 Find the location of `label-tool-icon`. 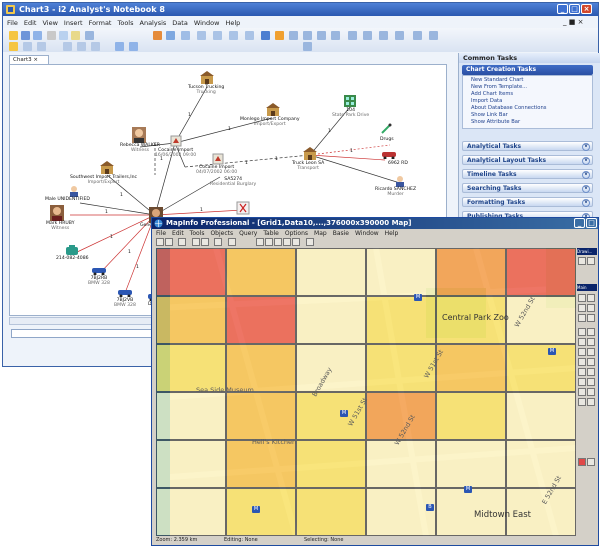

label-tool-icon is located at coordinates (591, 352).